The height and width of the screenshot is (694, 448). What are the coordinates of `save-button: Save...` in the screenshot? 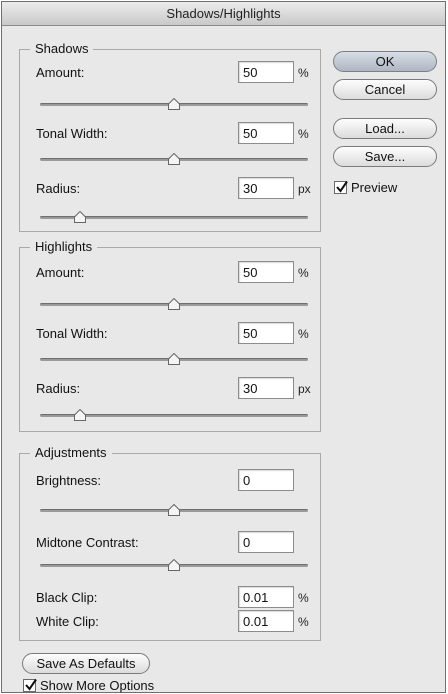 It's located at (385, 156).